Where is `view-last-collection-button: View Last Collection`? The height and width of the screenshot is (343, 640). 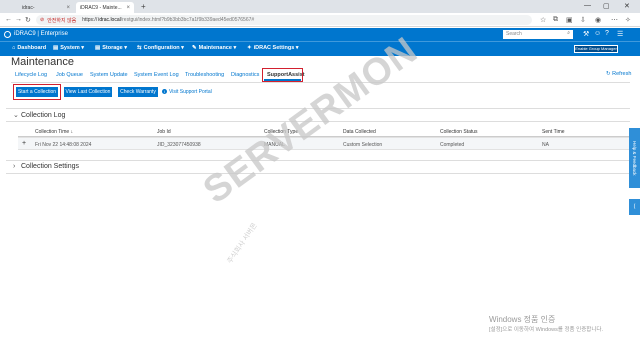 view-last-collection-button: View Last Collection is located at coordinates (88, 92).